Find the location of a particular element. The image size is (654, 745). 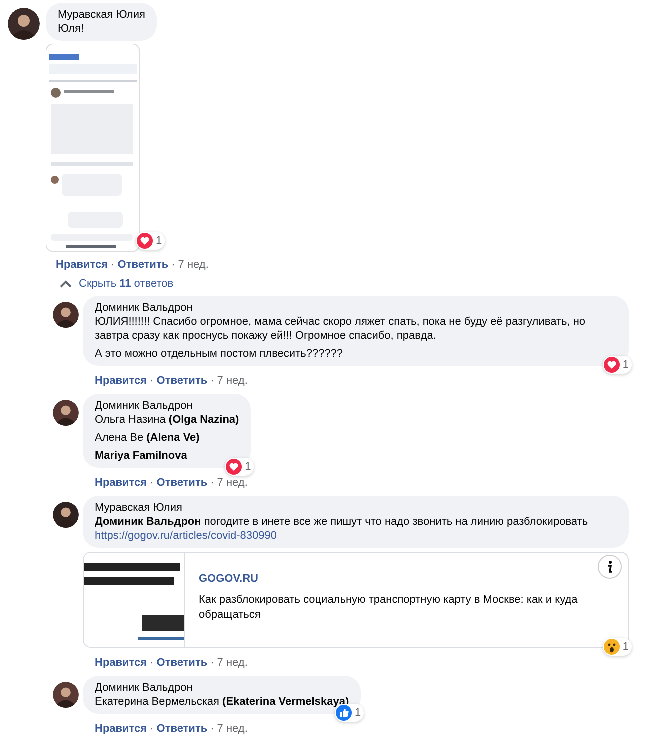

preview-title: Как разблокировать социальную транспортную карту в Москве: как и куда обращаться is located at coordinates (389, 608).